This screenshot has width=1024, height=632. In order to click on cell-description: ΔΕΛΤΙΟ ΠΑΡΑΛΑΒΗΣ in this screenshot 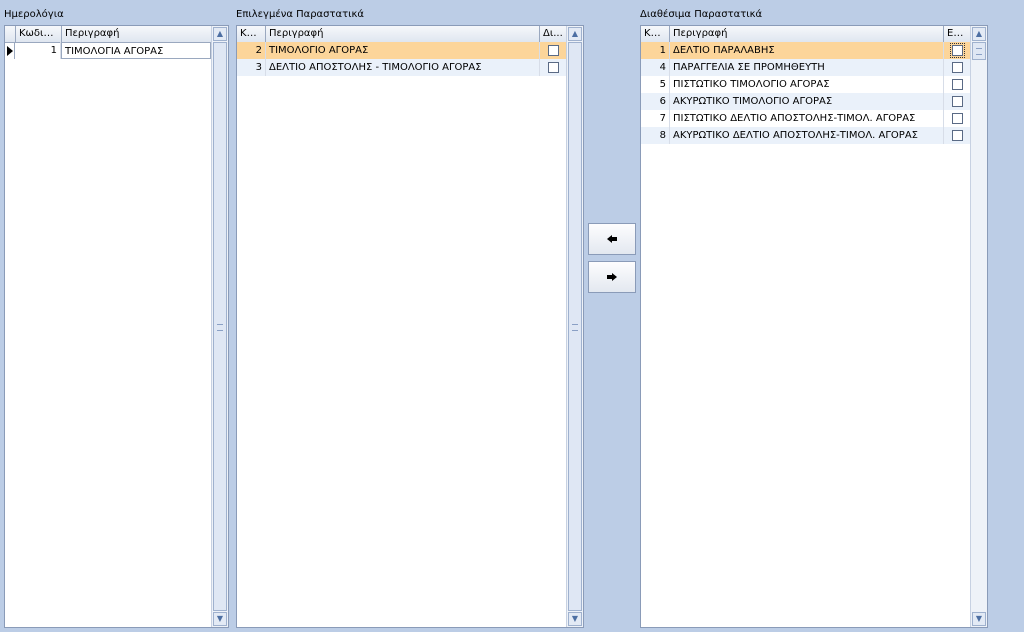, I will do `click(807, 50)`.